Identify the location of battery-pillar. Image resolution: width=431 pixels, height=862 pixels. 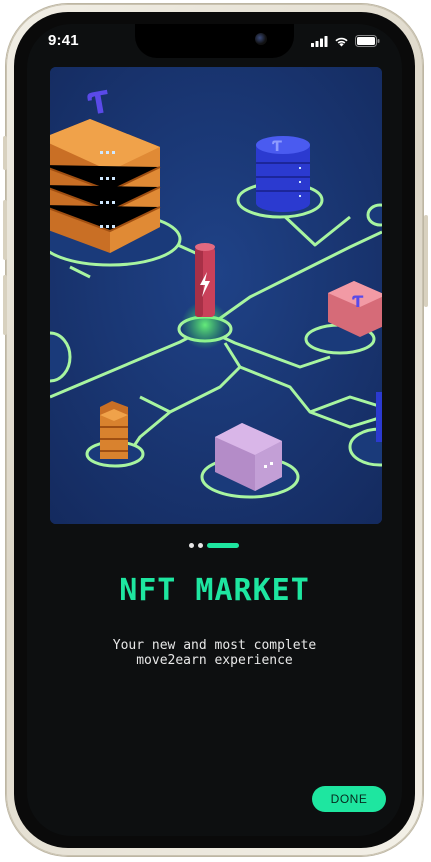
(205, 280).